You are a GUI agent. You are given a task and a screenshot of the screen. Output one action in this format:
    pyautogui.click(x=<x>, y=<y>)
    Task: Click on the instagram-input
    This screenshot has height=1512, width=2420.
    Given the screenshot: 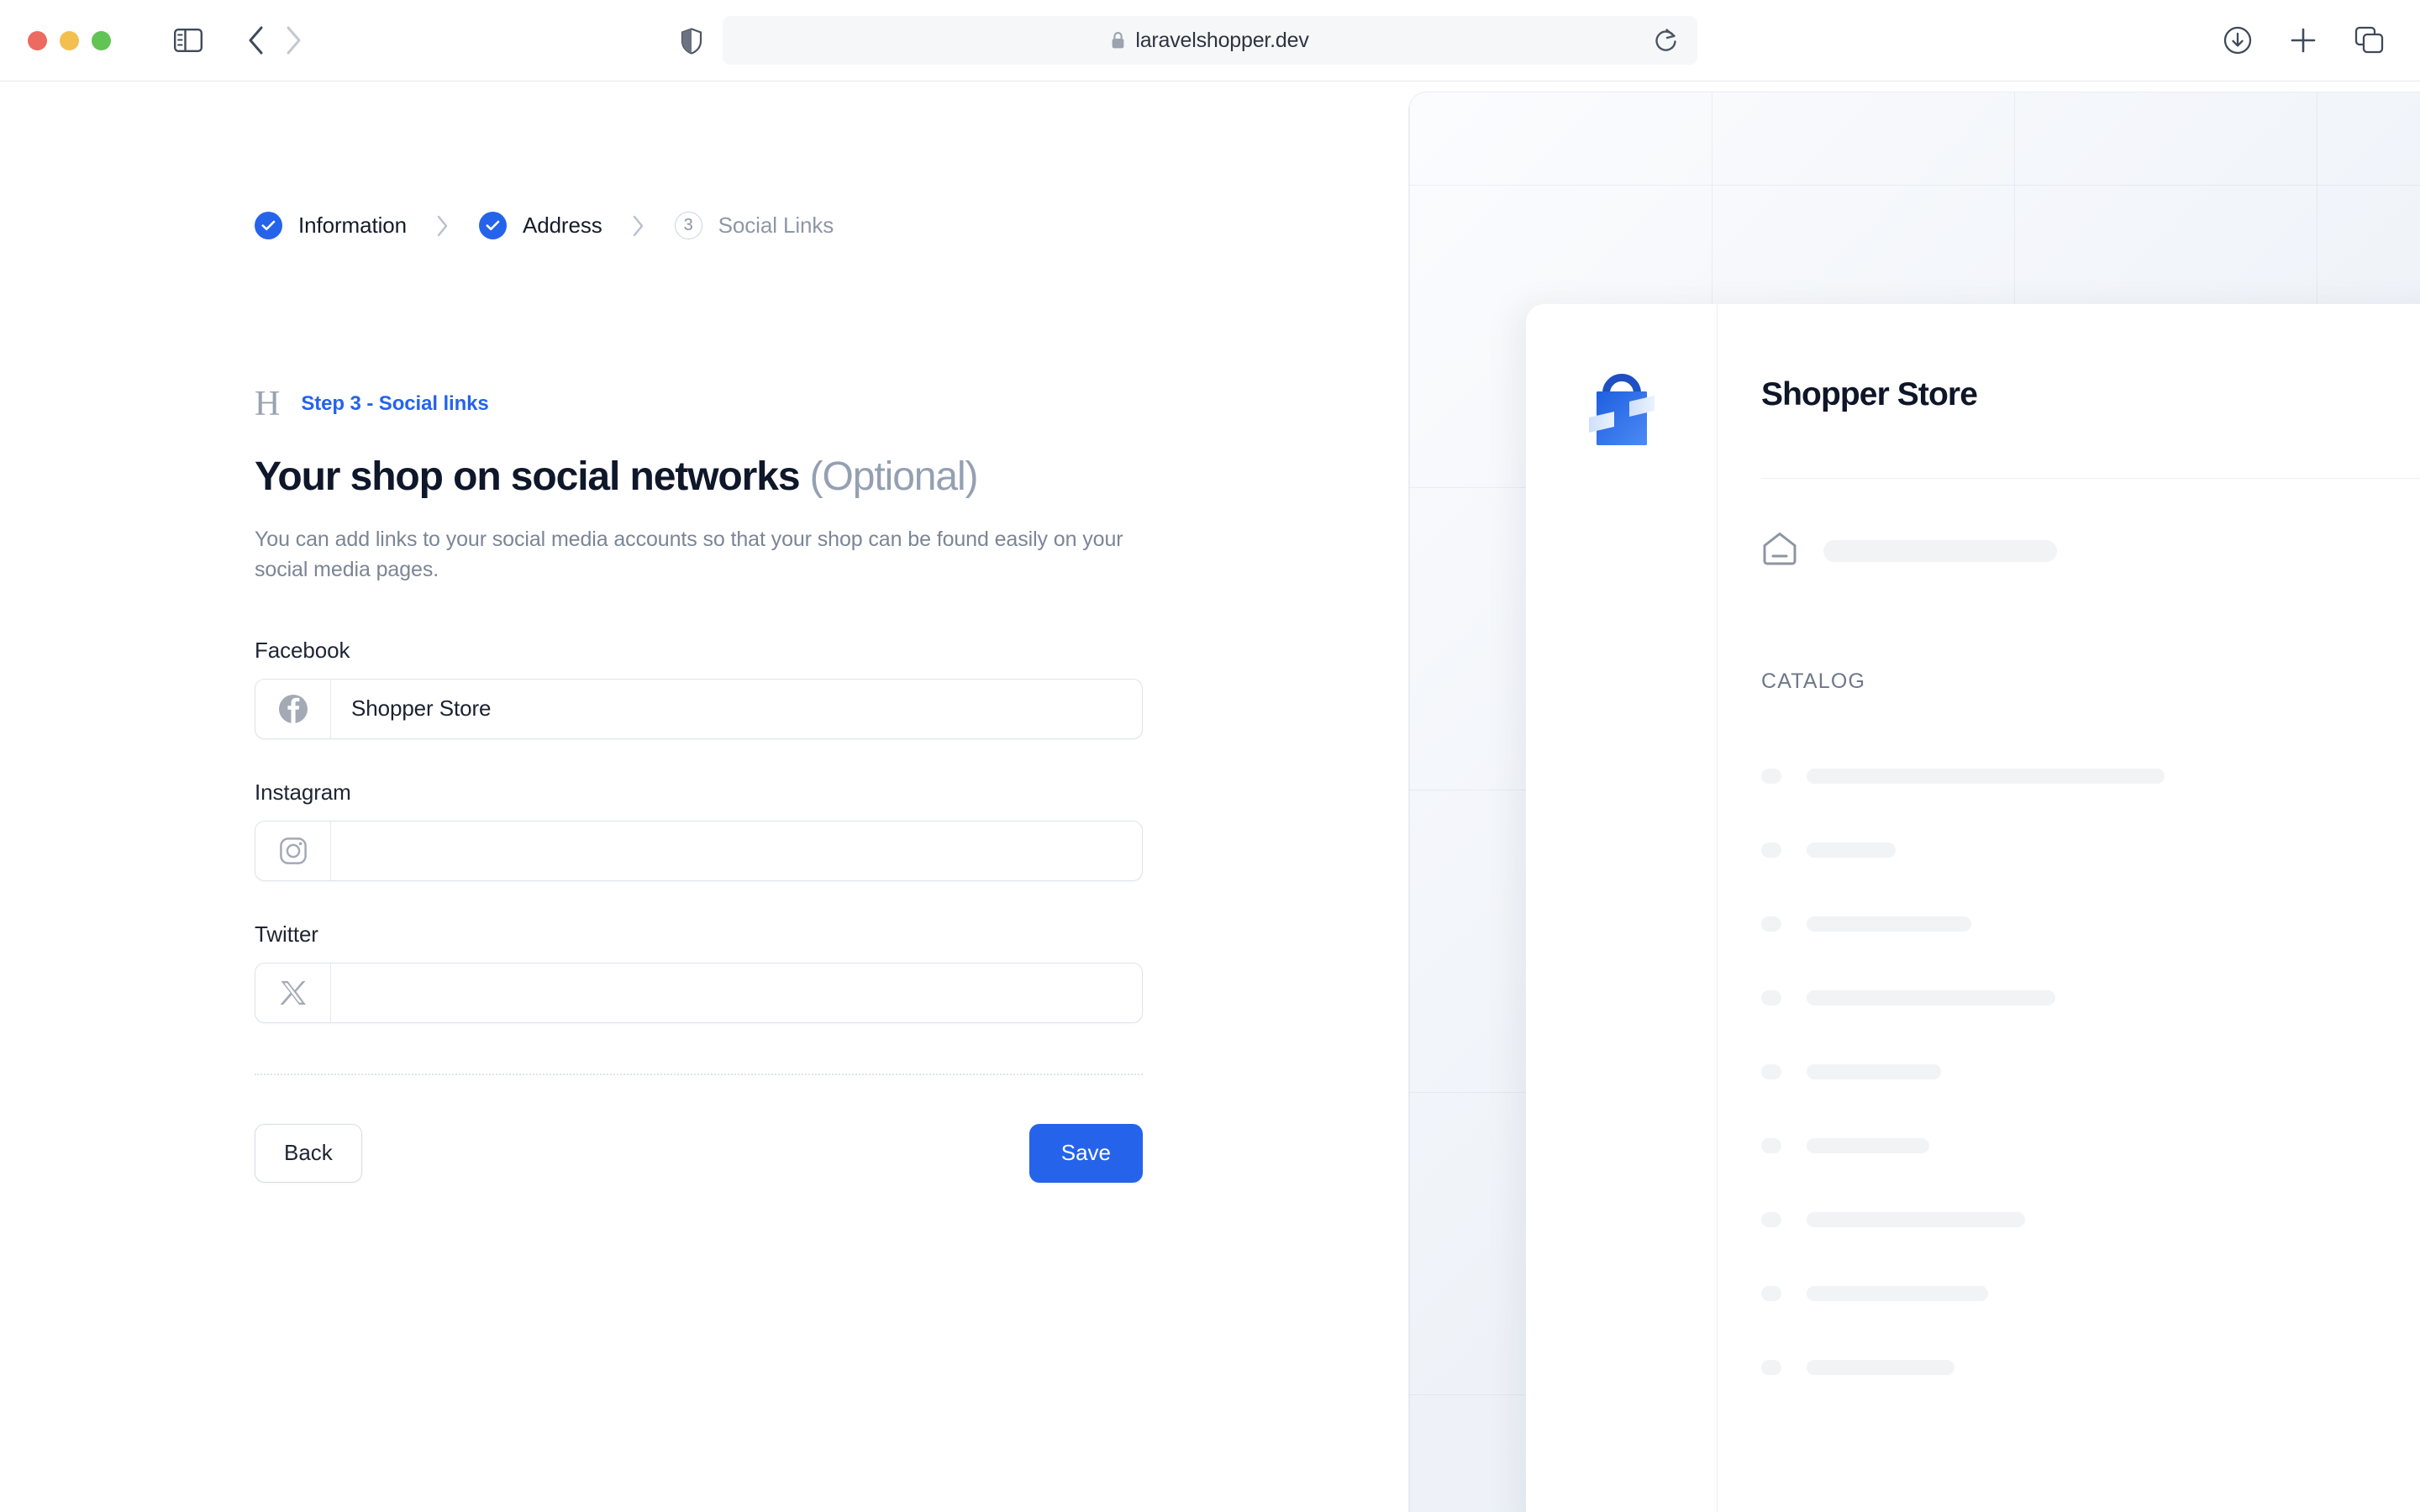 What is the action you would take?
    pyautogui.click(x=736, y=850)
    